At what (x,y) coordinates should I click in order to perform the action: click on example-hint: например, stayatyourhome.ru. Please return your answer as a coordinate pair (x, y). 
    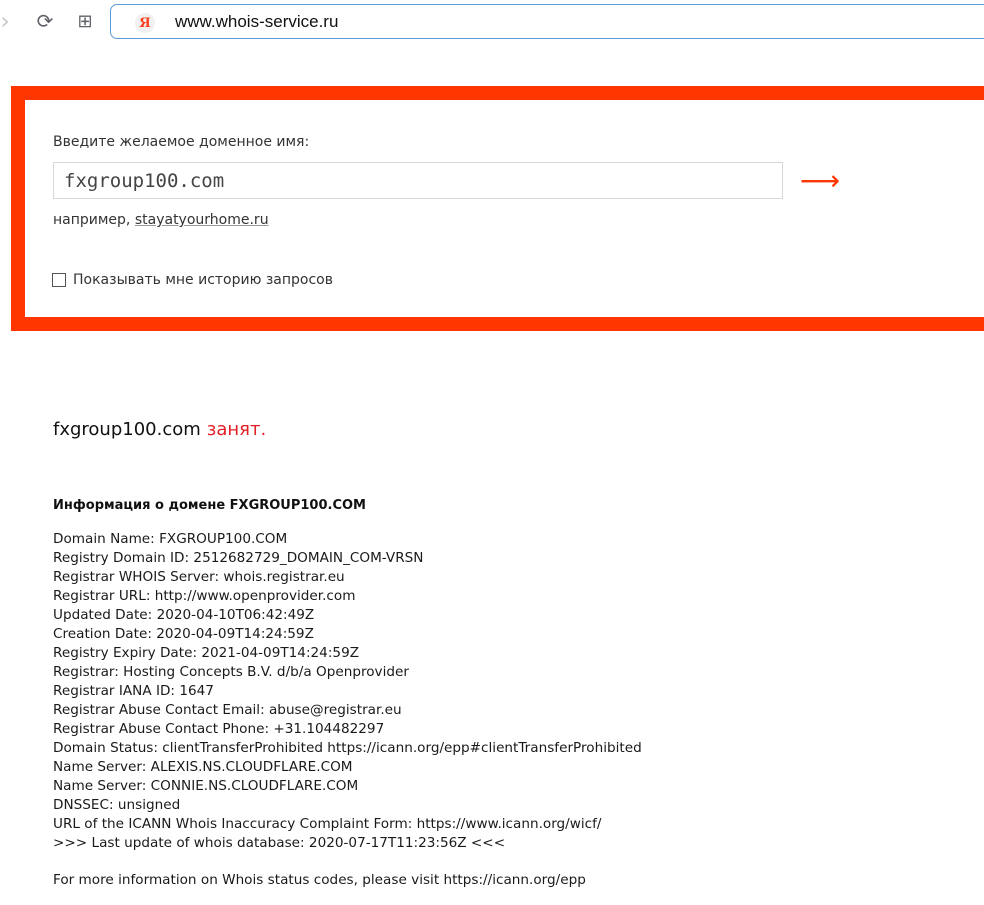
    Looking at the image, I should click on (161, 220).